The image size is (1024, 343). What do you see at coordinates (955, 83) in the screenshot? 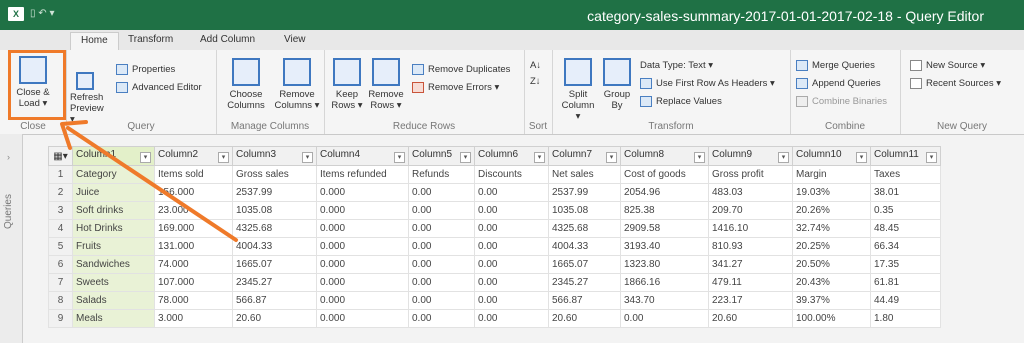
I see `recent-sources-button: Recent Sources ▾` at bounding box center [955, 83].